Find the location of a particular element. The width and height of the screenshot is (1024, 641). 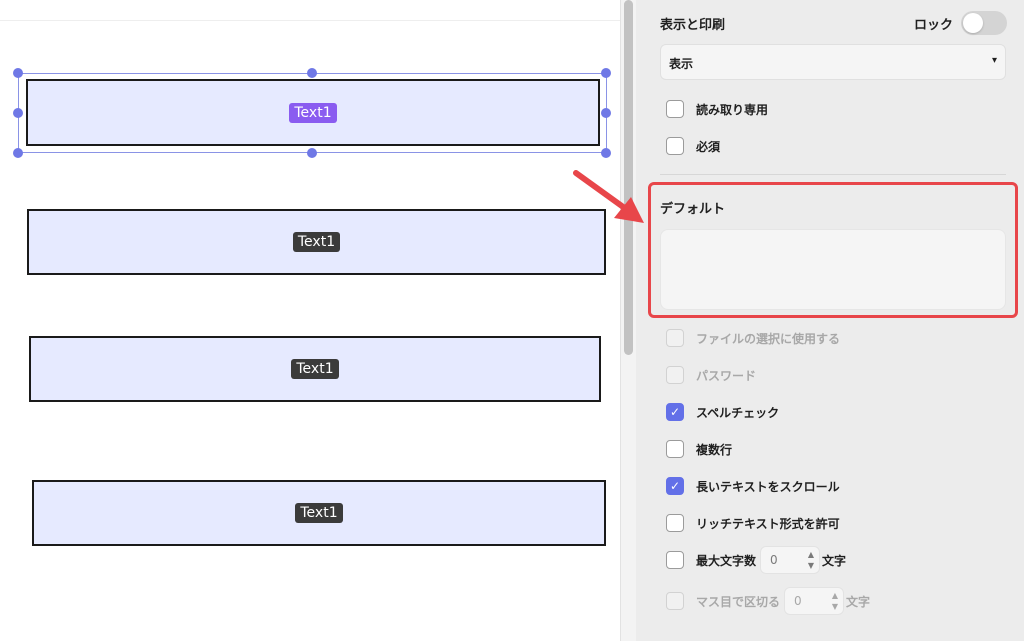

comb-stepper: 0 ▲ ▼ is located at coordinates (814, 601).